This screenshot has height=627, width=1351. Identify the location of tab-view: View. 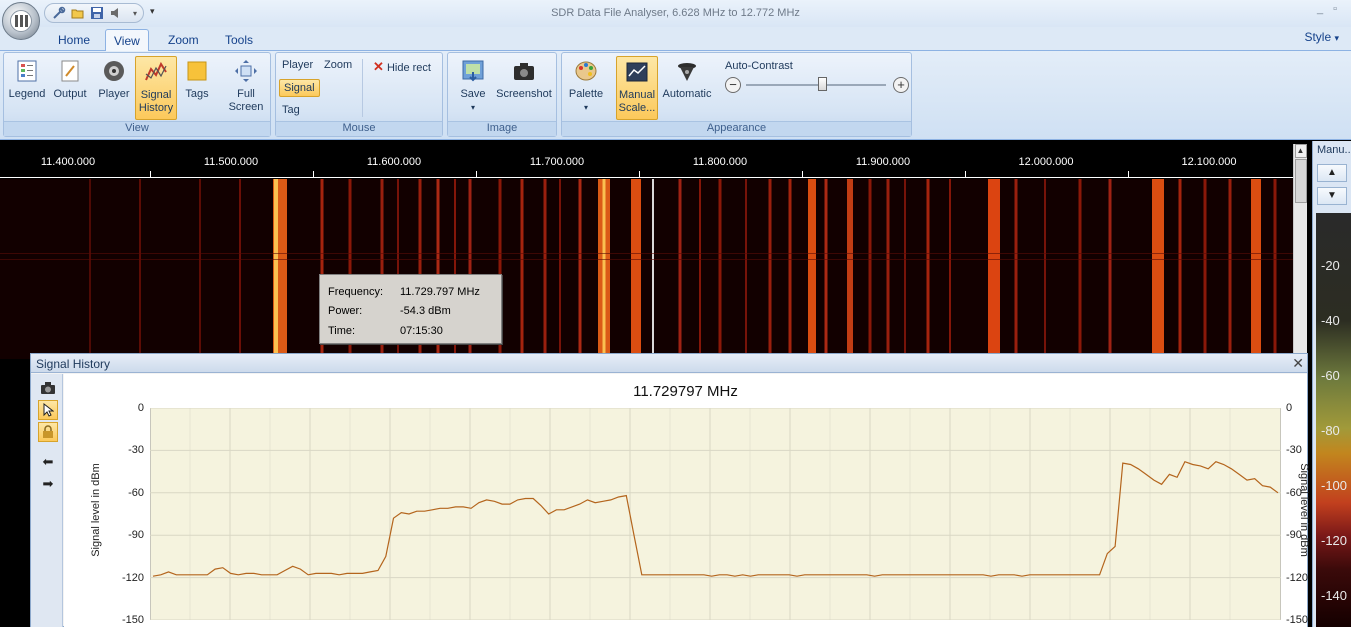
(127, 40).